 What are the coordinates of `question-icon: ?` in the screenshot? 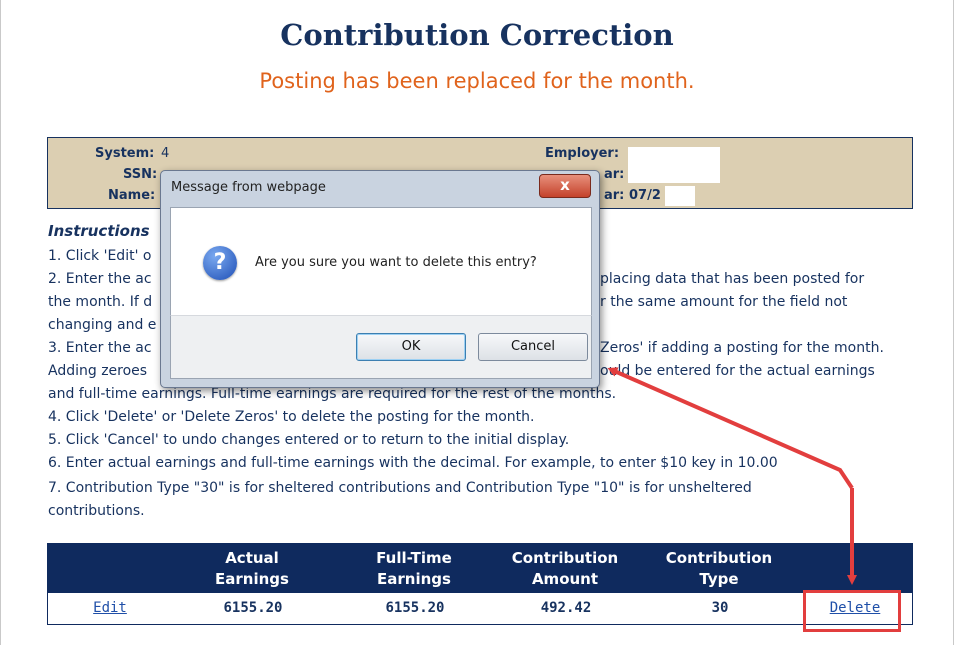 It's located at (220, 263).